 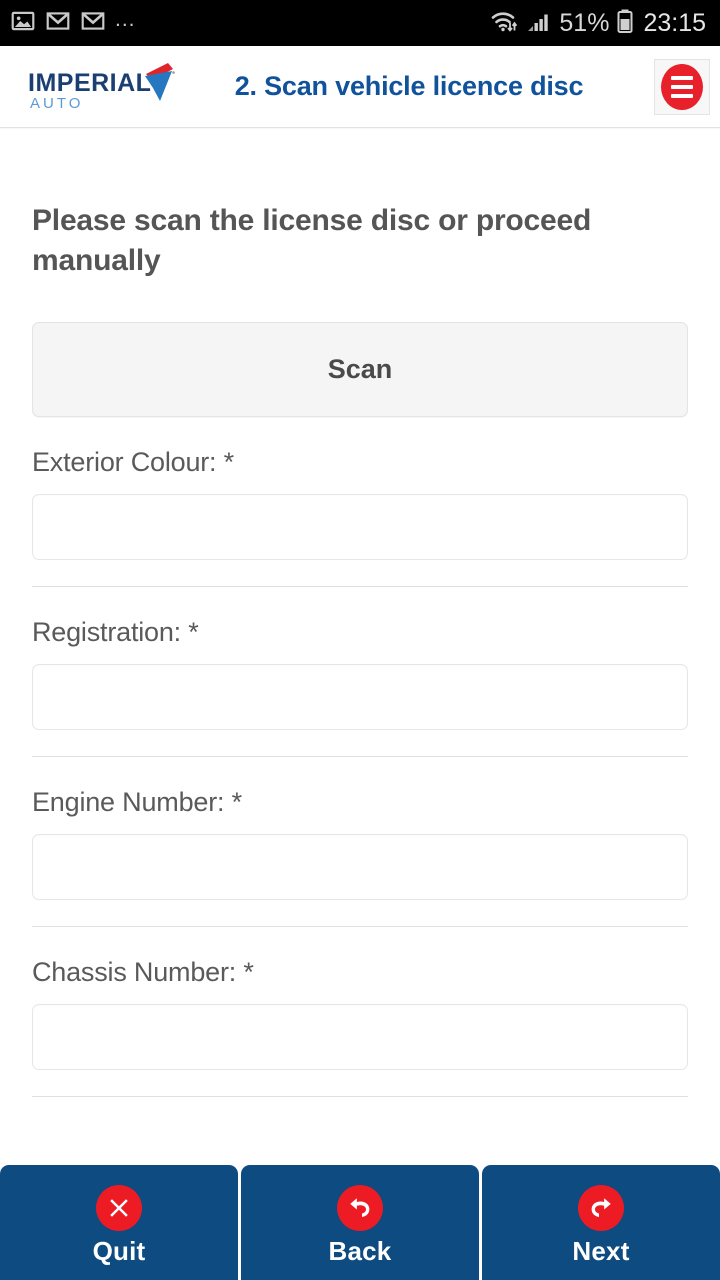 I want to click on quit-button: Quit, so click(x=119, y=1222).